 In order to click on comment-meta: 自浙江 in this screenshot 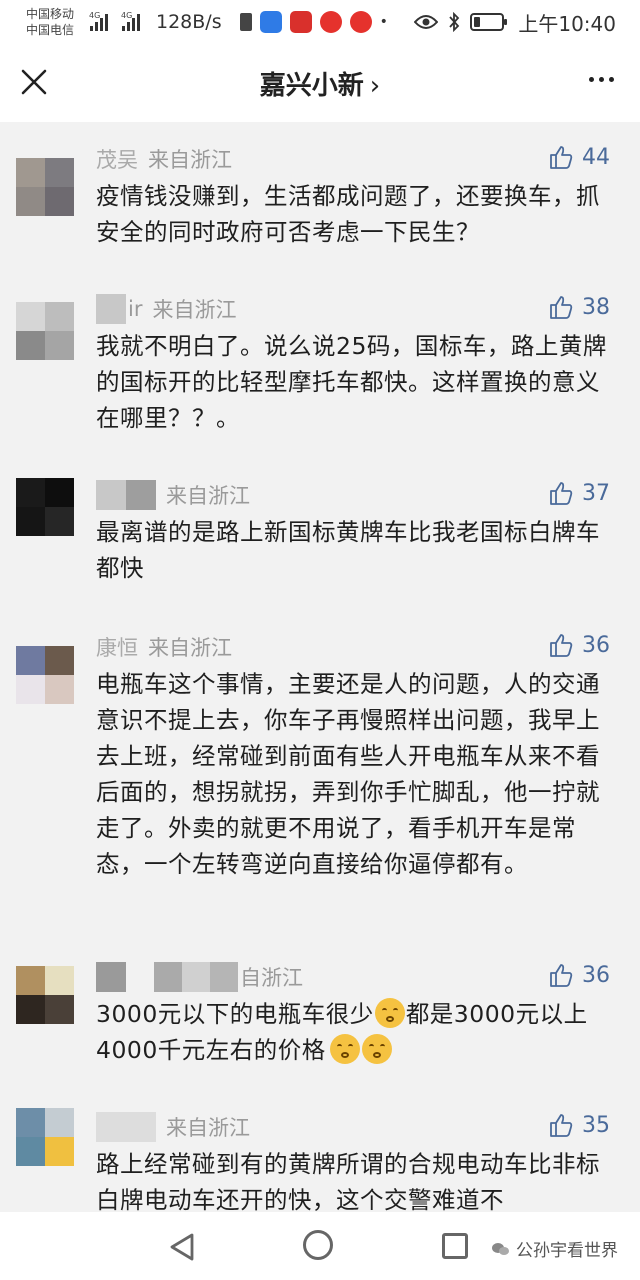, I will do `click(199, 977)`.